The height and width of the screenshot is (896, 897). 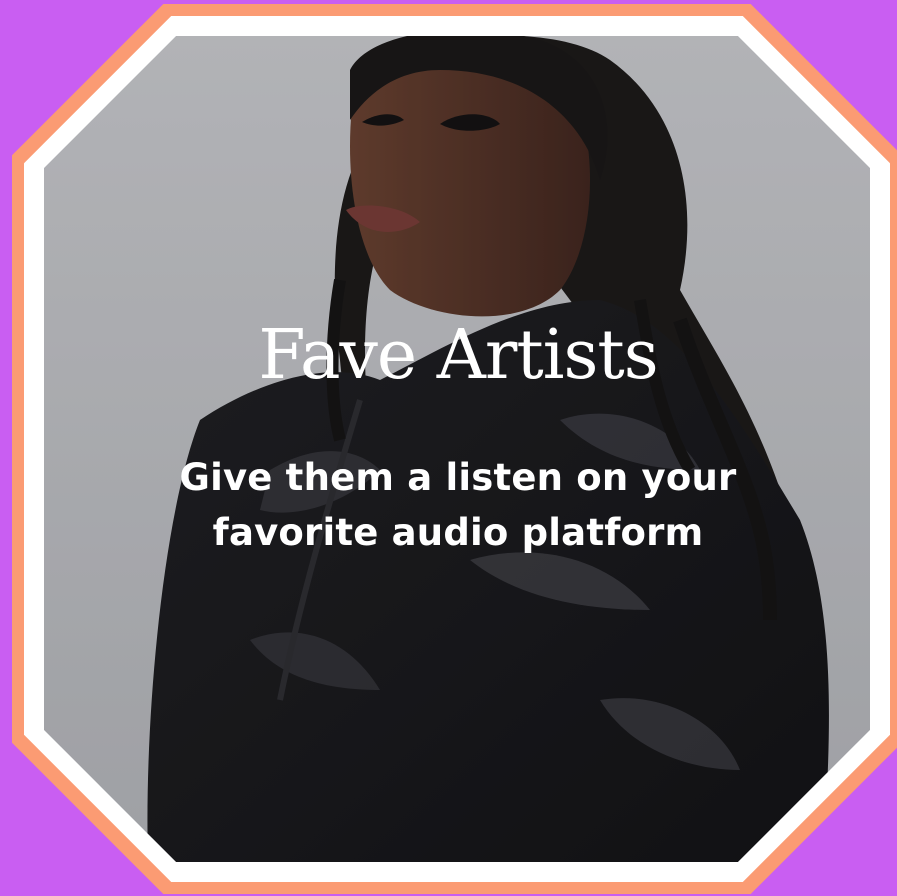 I want to click on subtitle-line-1: Give them a listen on your, so click(x=458, y=477).